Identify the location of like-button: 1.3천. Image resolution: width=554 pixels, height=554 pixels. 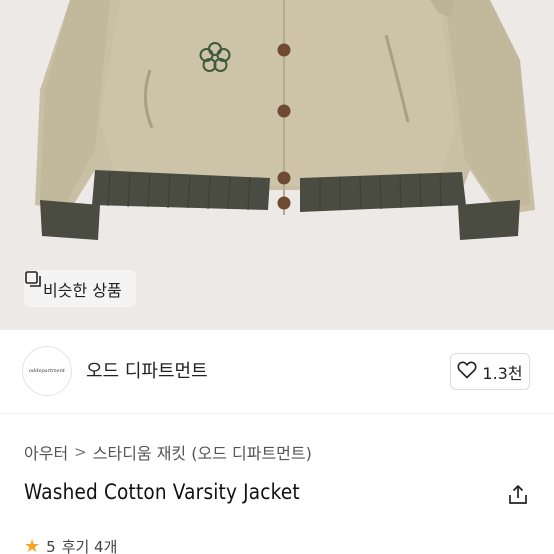
(490, 371).